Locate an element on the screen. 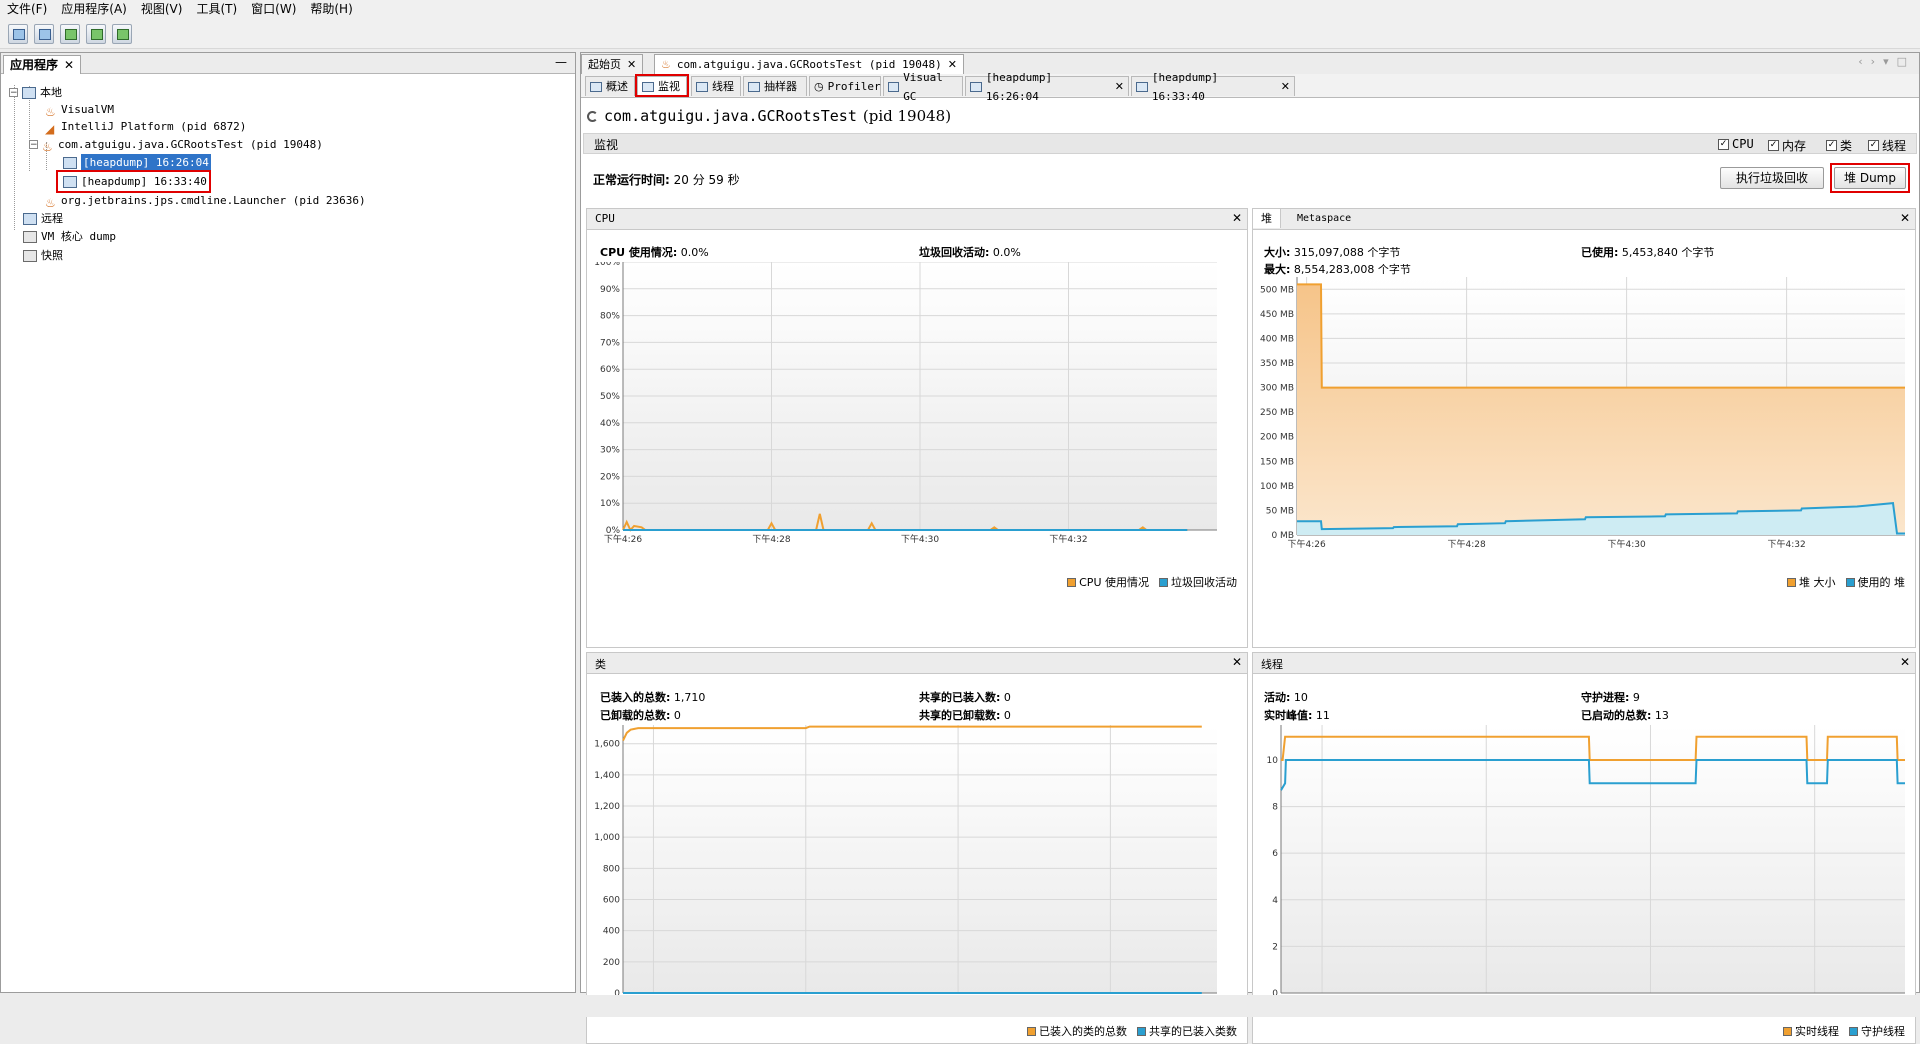  add-remote-host-icon is located at coordinates (96, 33).